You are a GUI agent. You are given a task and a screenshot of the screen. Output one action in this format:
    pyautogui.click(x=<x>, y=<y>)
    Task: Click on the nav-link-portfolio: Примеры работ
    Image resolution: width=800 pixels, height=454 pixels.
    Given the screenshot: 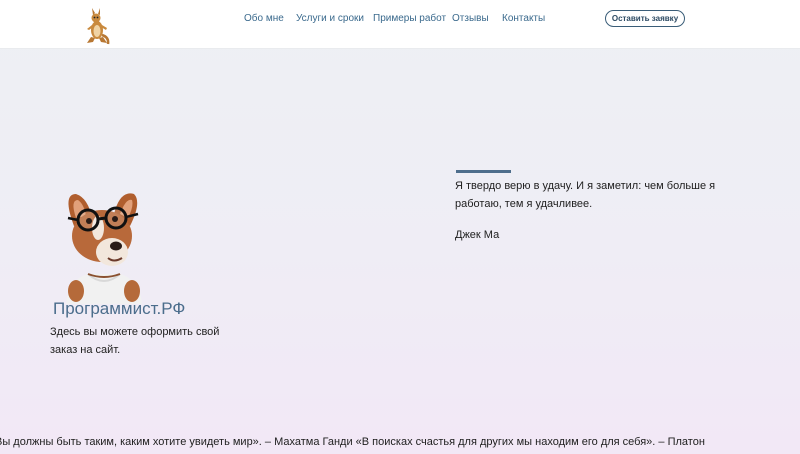 What is the action you would take?
    pyautogui.click(x=409, y=18)
    